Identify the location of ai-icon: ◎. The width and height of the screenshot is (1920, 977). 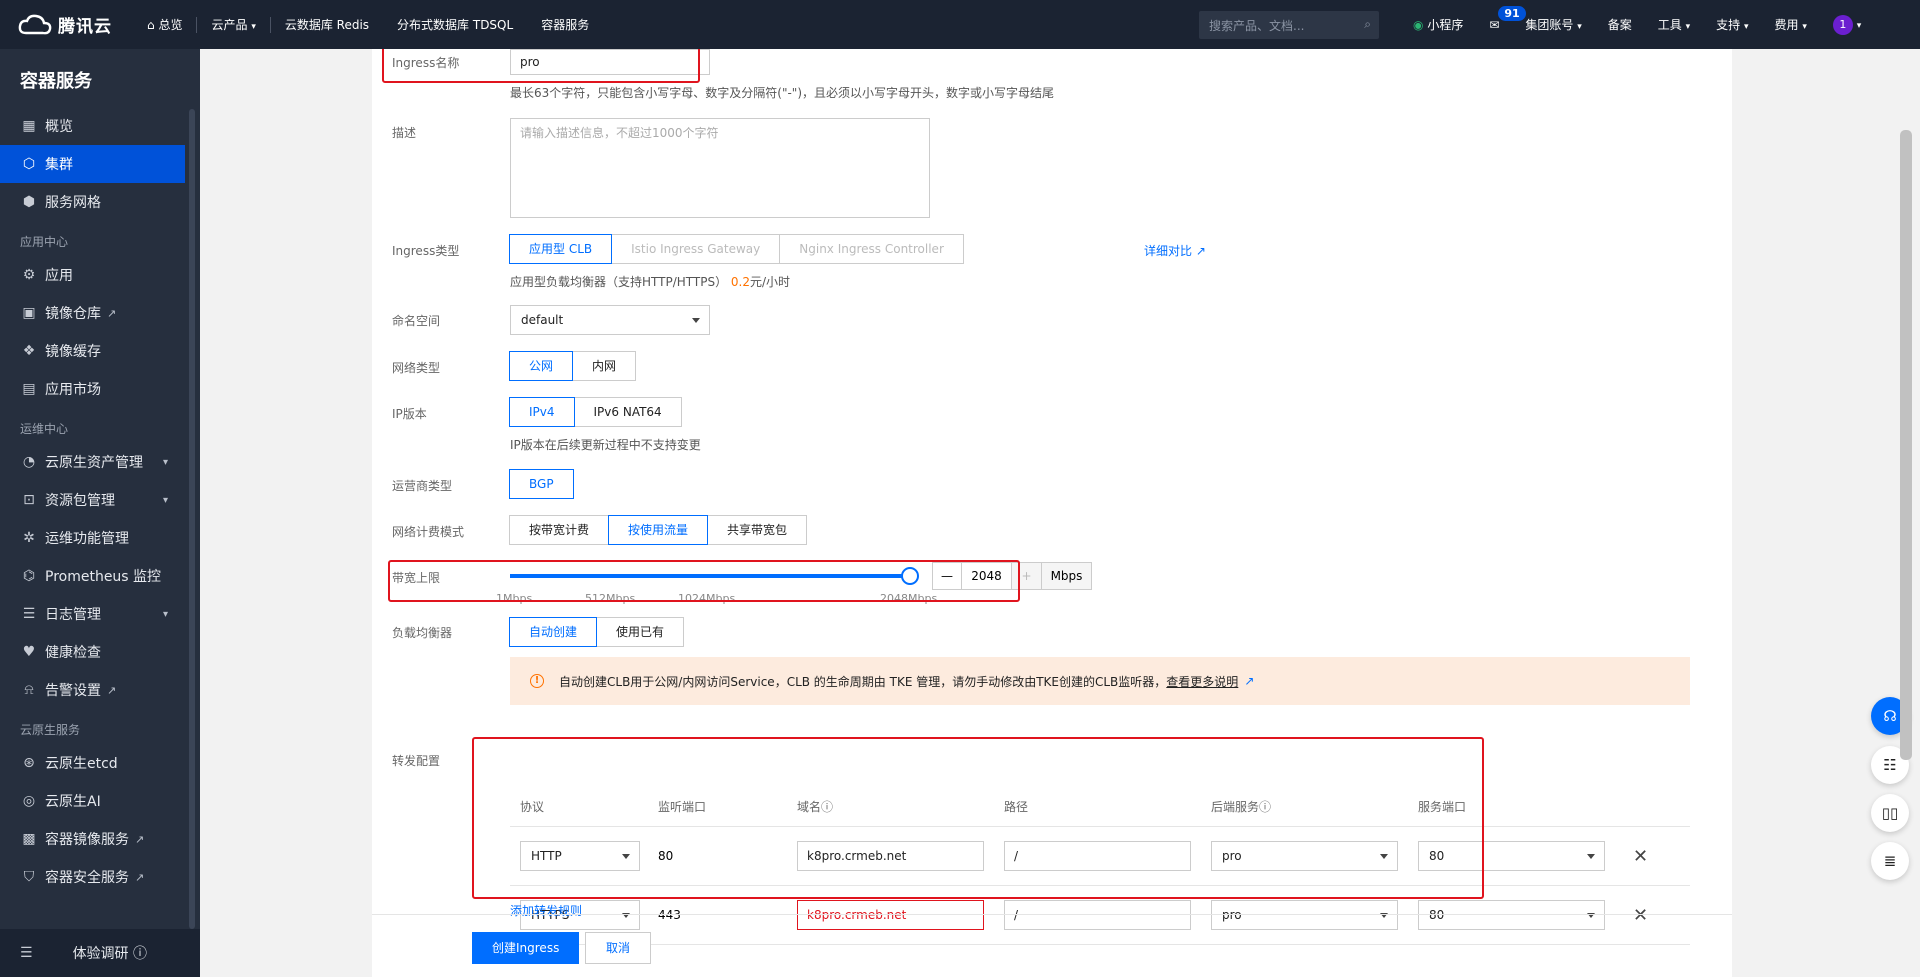
(29, 801).